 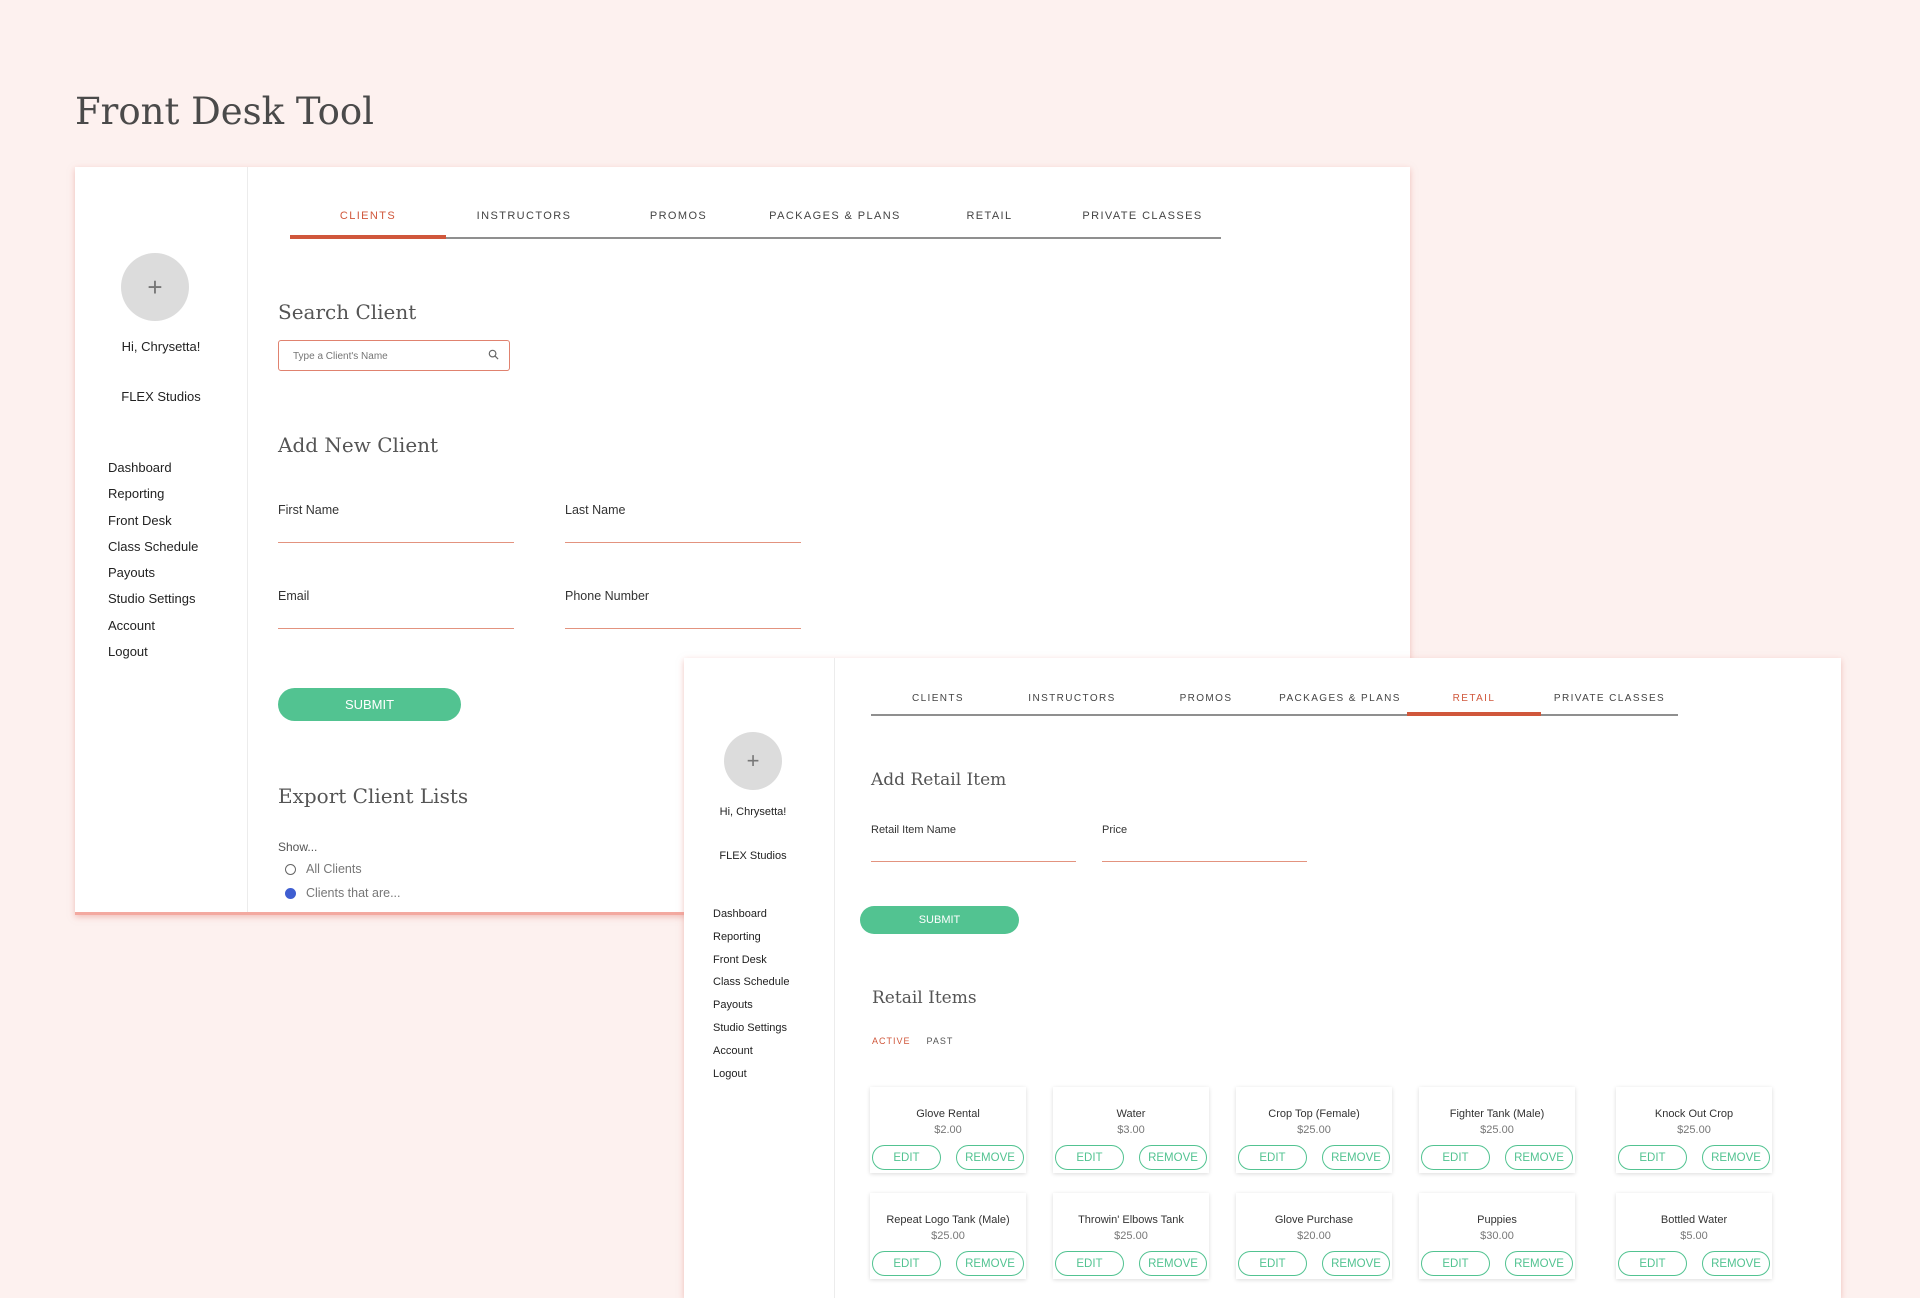 What do you see at coordinates (939, 780) in the screenshot?
I see `add-retail-item-title: Add Retail Item` at bounding box center [939, 780].